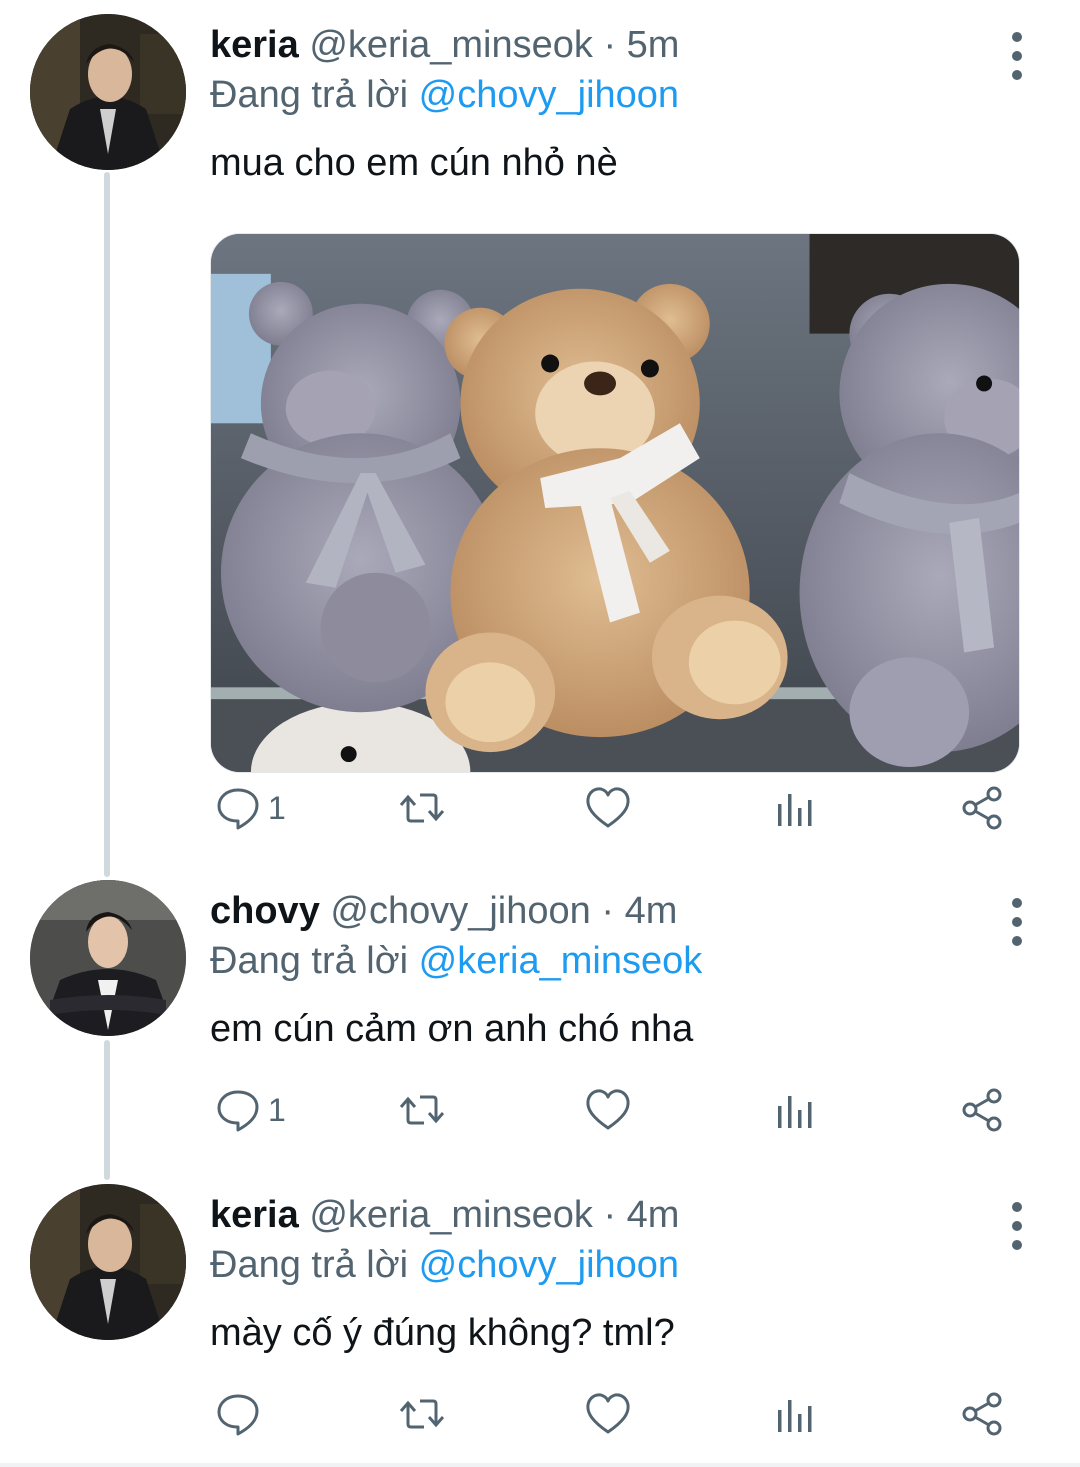 The image size is (1080, 1467). What do you see at coordinates (561, 961) in the screenshot?
I see `mention-link: @keria_minseok` at bounding box center [561, 961].